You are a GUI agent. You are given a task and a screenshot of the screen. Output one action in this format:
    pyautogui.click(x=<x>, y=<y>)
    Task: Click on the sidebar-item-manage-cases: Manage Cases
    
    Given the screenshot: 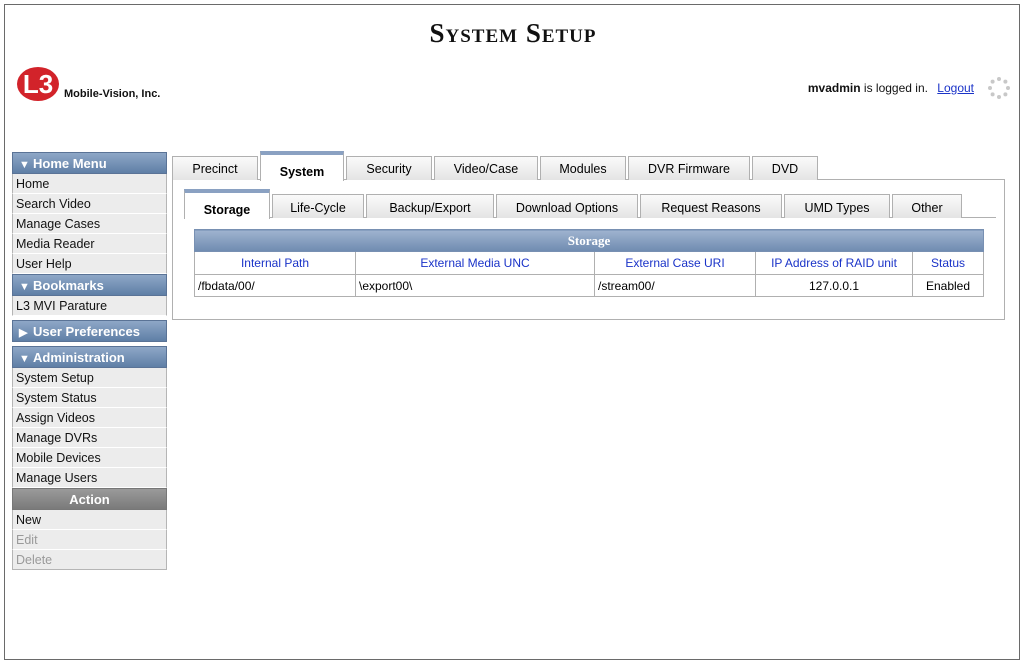 What is the action you would take?
    pyautogui.click(x=89, y=224)
    